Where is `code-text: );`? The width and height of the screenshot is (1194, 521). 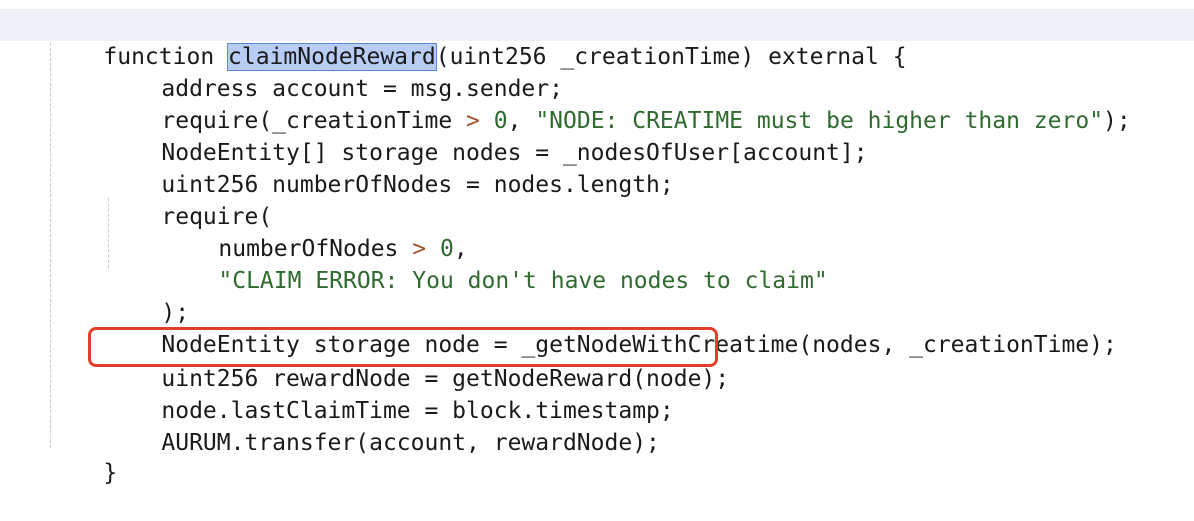 code-text: ); is located at coordinates (1117, 121).